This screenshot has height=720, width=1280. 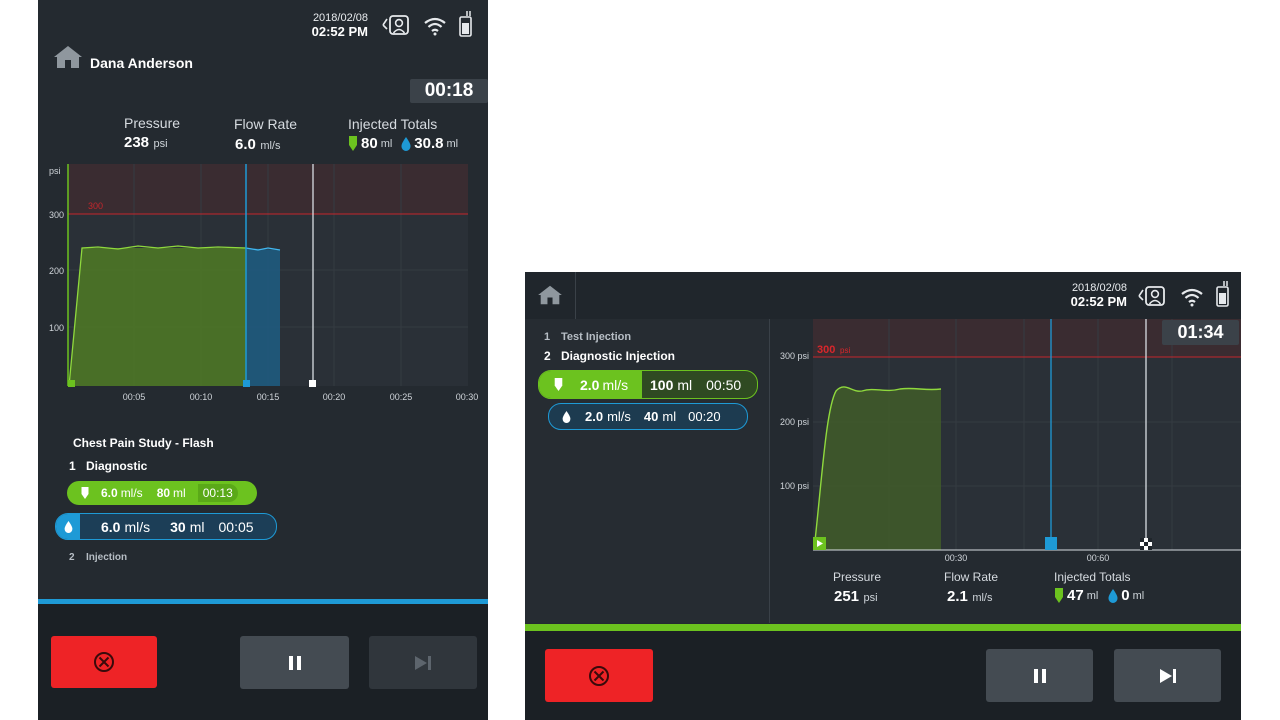 I want to click on phase-1-name: Diagnostic, so click(x=116, y=466).